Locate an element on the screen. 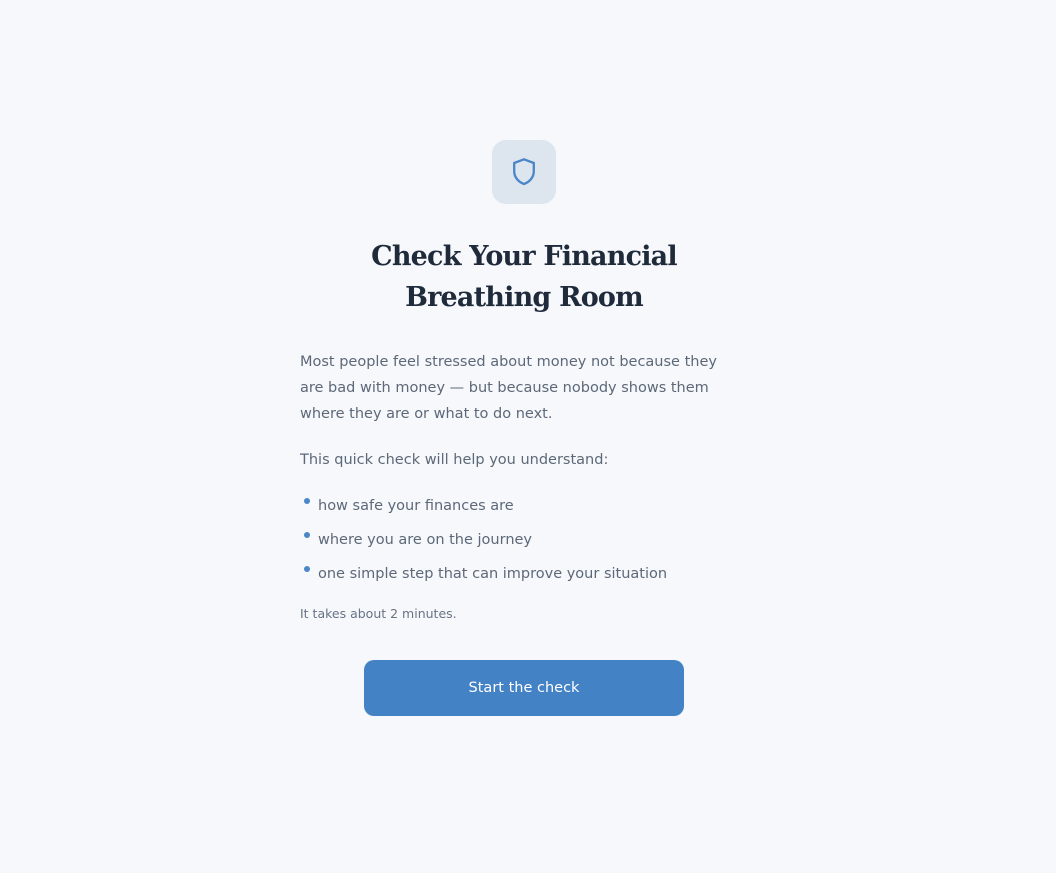 This screenshot has height=873, width=1056. list-item-label: where you are on the journey is located at coordinates (425, 540).